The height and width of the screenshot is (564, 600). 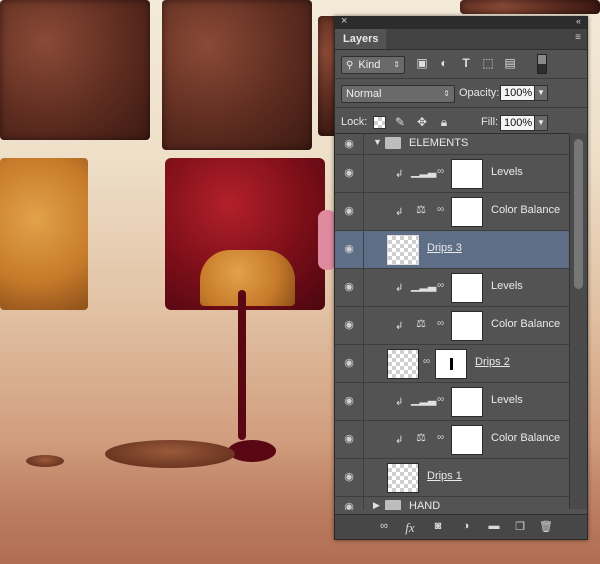 I want to click on blend-mode-select: Normal ⇕, so click(x=398, y=94).